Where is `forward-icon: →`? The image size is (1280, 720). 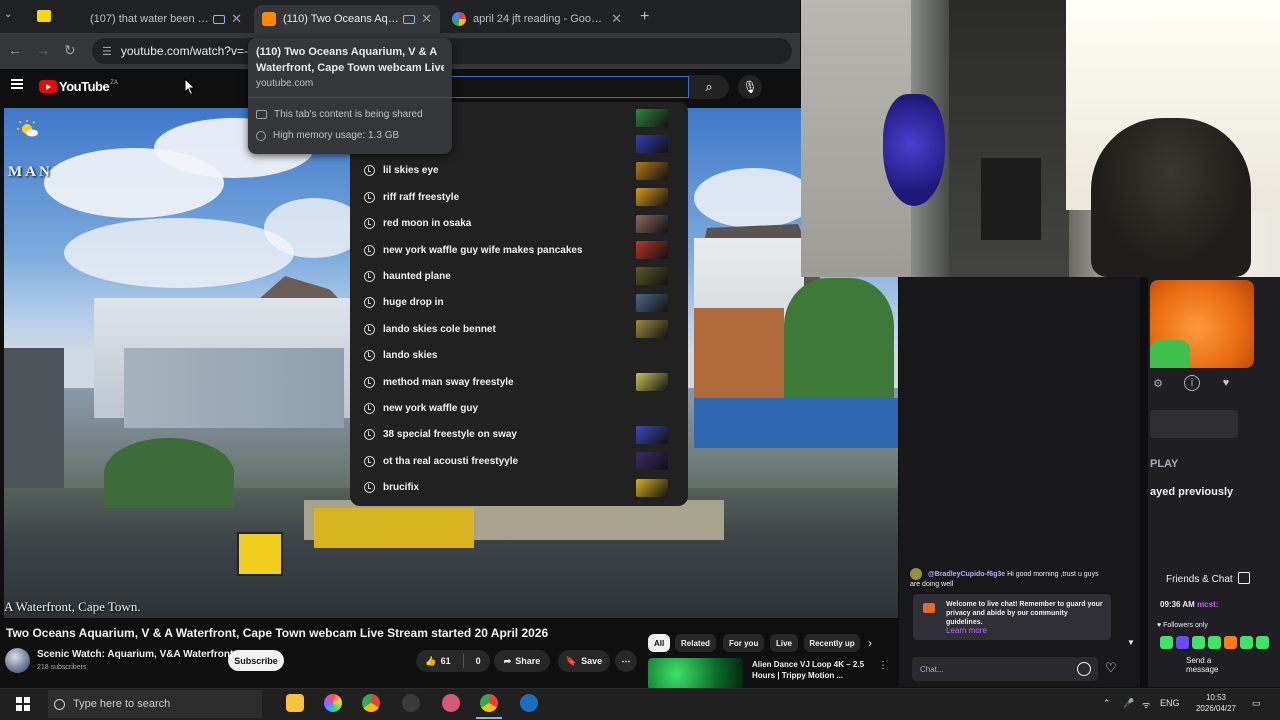
forward-icon: → is located at coordinates (43, 50).